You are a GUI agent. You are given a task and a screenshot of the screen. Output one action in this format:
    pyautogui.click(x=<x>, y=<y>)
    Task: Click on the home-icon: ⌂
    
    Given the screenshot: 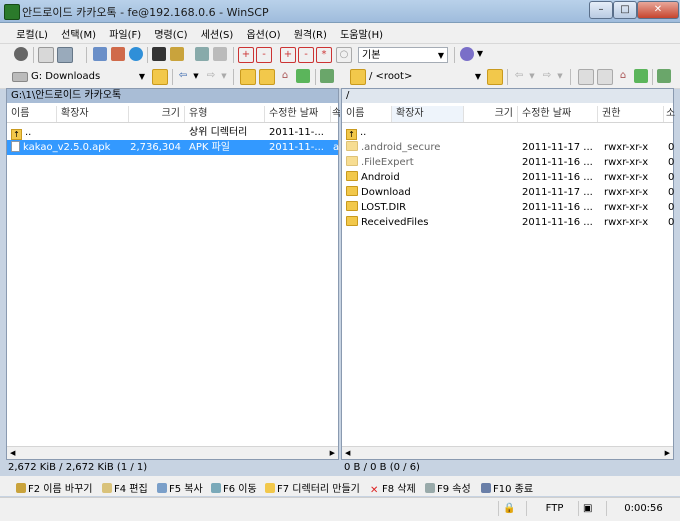 What is the action you would take?
    pyautogui.click(x=285, y=76)
    